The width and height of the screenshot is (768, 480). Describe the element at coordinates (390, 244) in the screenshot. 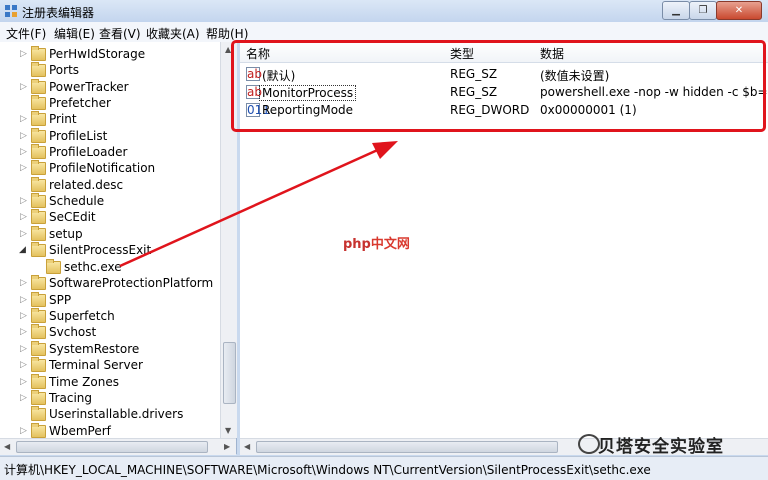

I see `watermark-php-cn: 中文网` at that location.